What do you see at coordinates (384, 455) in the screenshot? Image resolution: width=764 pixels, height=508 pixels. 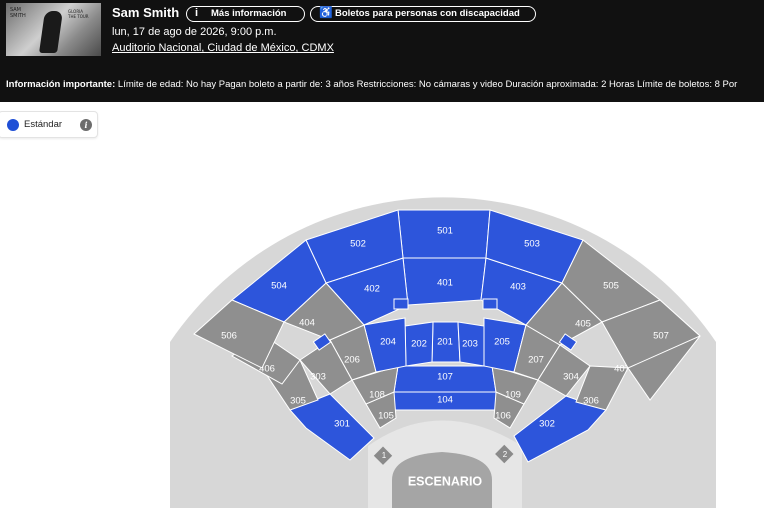 I see `gate-1-label: 1` at bounding box center [384, 455].